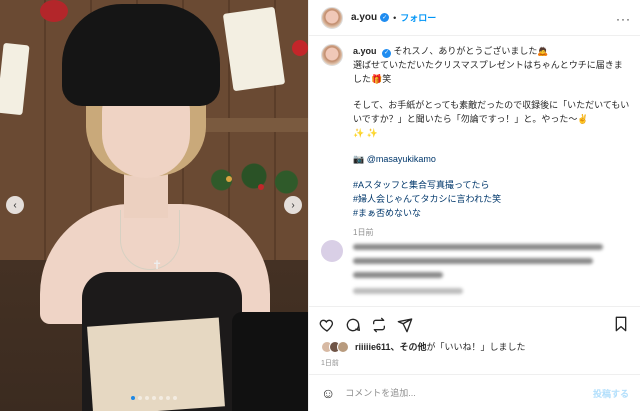  Describe the element at coordinates (418, 17) in the screenshot. I see `follow-button: フォロー` at that location.